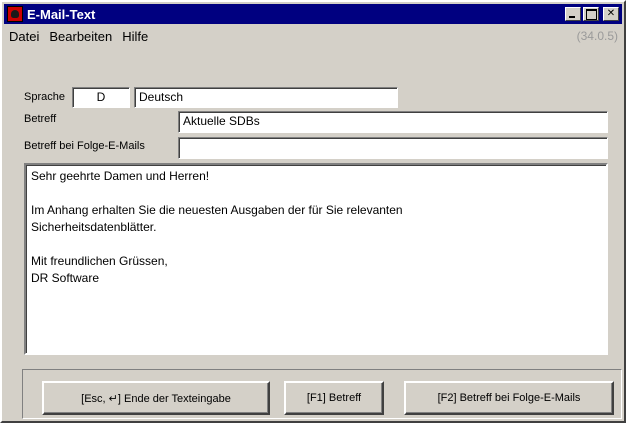 This screenshot has height=423, width=626. What do you see at coordinates (44, 97) in the screenshot?
I see `sprache-label: Sprache` at bounding box center [44, 97].